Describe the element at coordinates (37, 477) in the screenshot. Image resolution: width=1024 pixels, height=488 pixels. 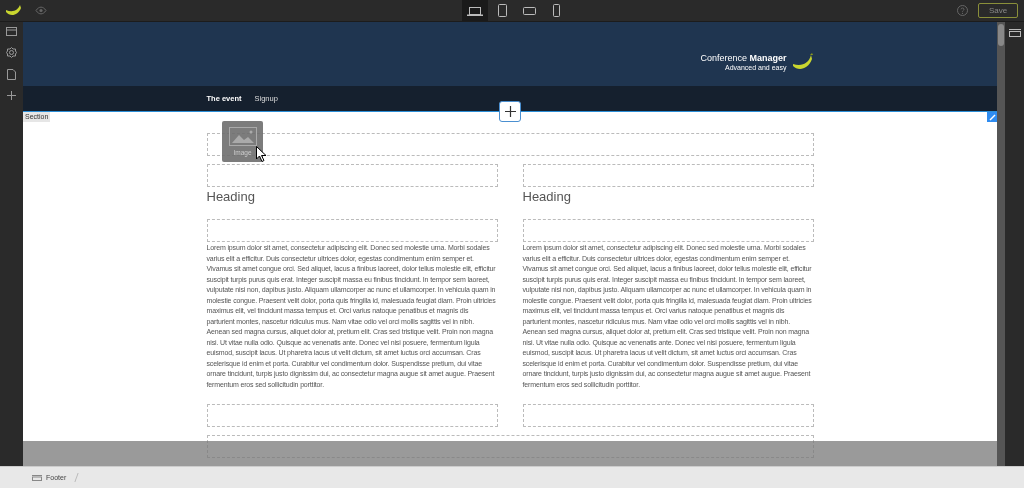
I see `footer-icon` at that location.